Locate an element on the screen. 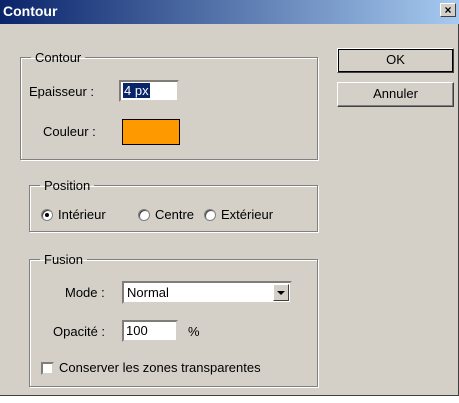 The height and width of the screenshot is (403, 459). window-title: Contour is located at coordinates (30, 11).